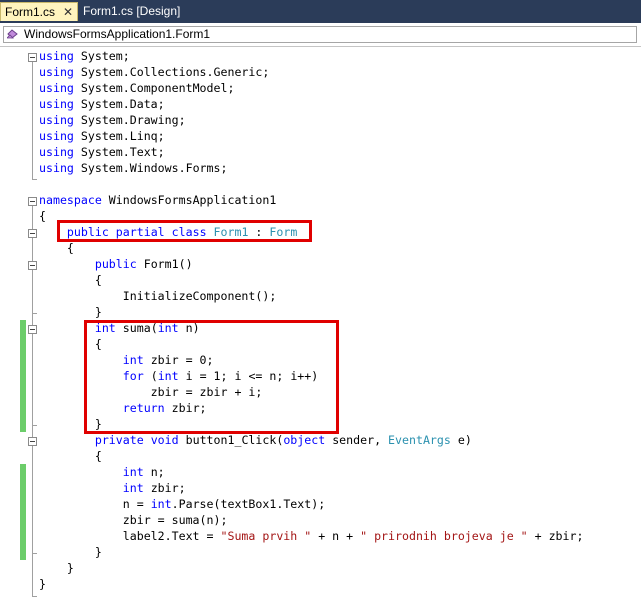 The width and height of the screenshot is (641, 598). I want to click on code-line: using System.Collections.Generic;, so click(154, 72).